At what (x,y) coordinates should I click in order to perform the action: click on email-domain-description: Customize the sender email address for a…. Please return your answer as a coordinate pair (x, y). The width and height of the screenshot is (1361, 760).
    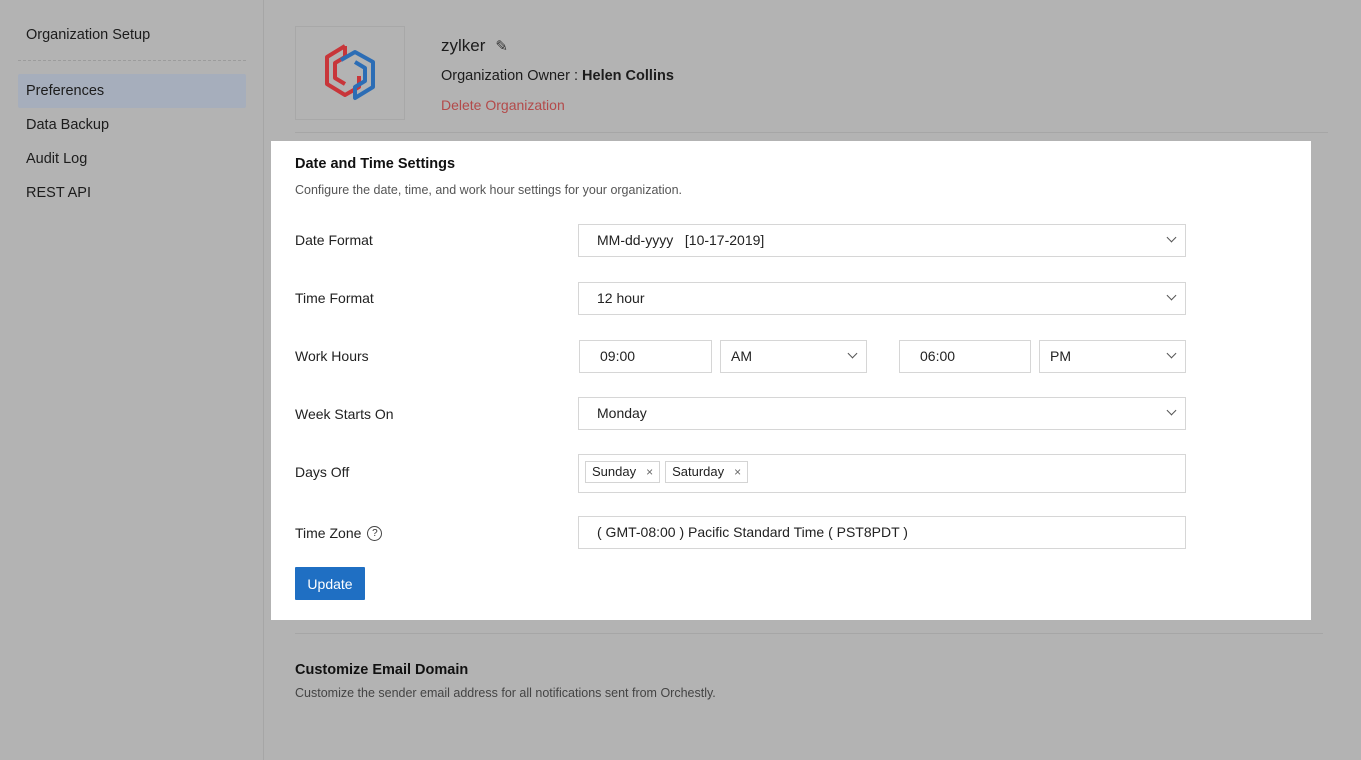
    Looking at the image, I should click on (505, 693).